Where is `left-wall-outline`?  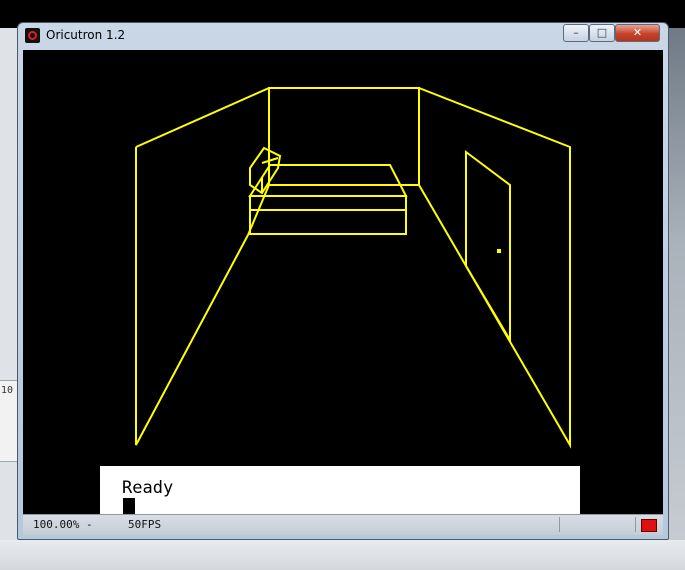
left-wall-outline is located at coordinates (192, 296).